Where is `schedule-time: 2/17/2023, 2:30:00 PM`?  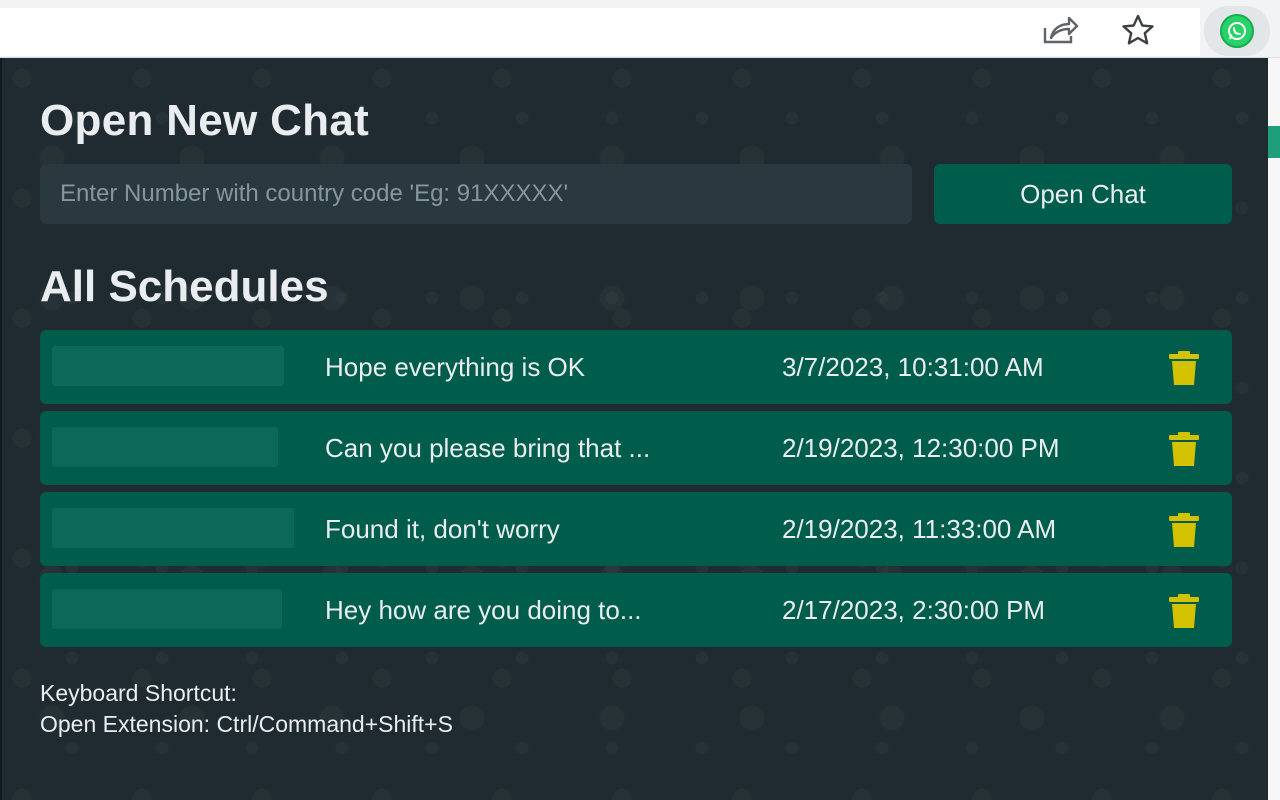 schedule-time: 2/17/2023, 2:30:00 PM is located at coordinates (914, 610).